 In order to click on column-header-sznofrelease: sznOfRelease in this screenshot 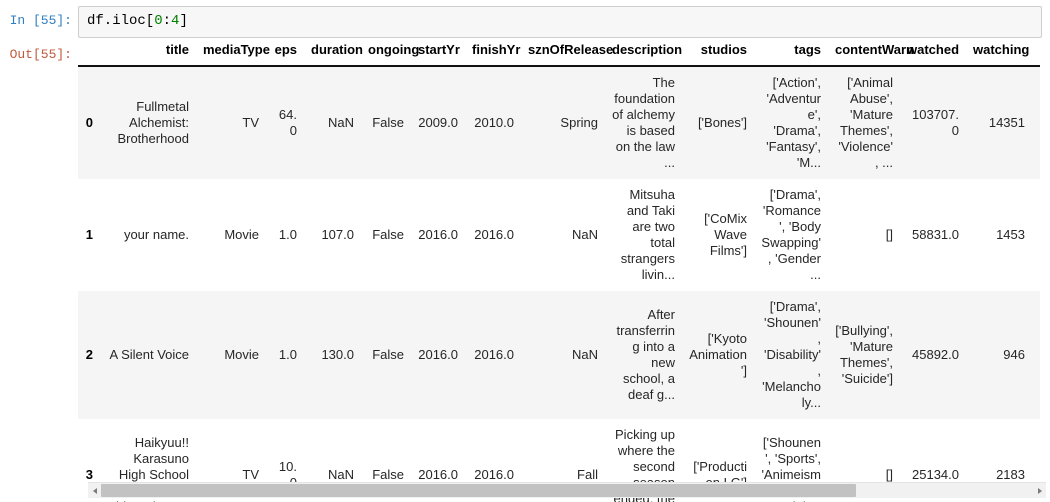, I will do `click(567, 54)`.